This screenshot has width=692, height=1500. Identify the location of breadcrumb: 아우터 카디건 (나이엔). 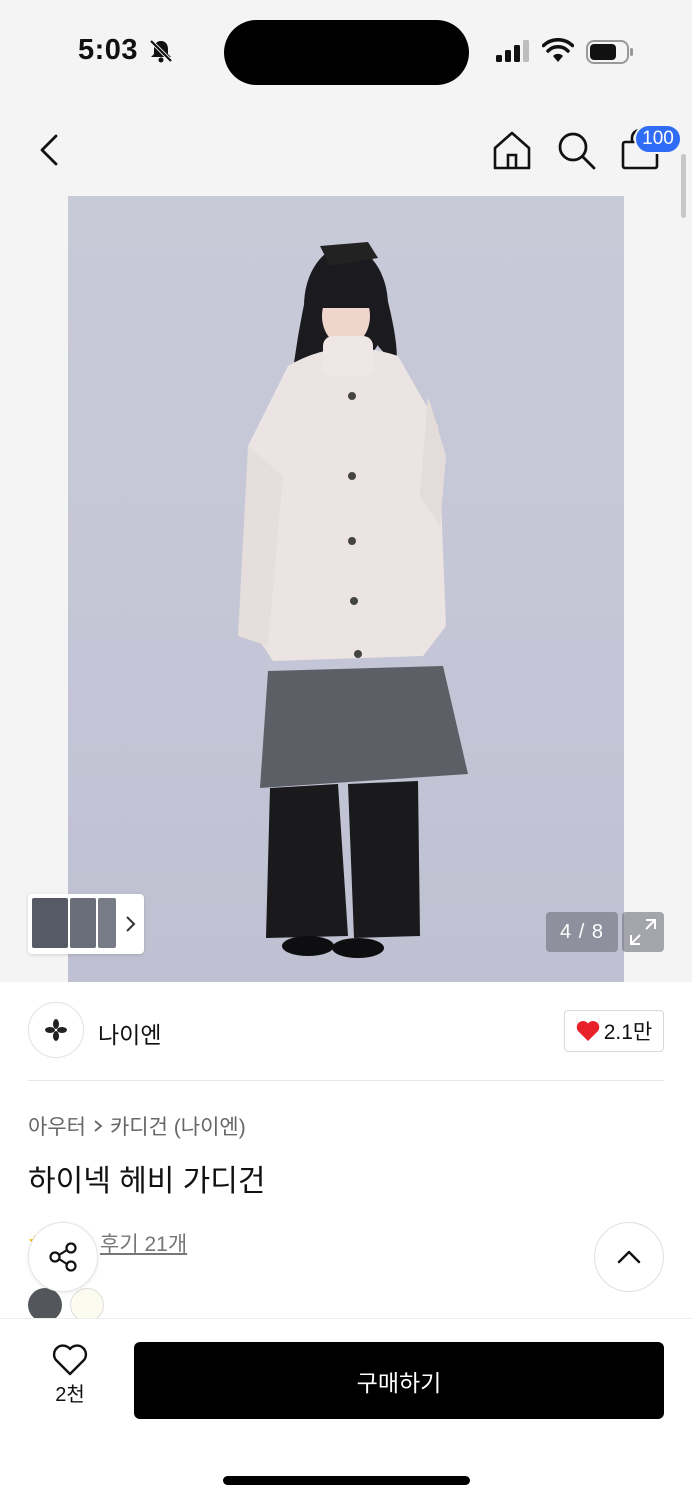
(137, 1126).